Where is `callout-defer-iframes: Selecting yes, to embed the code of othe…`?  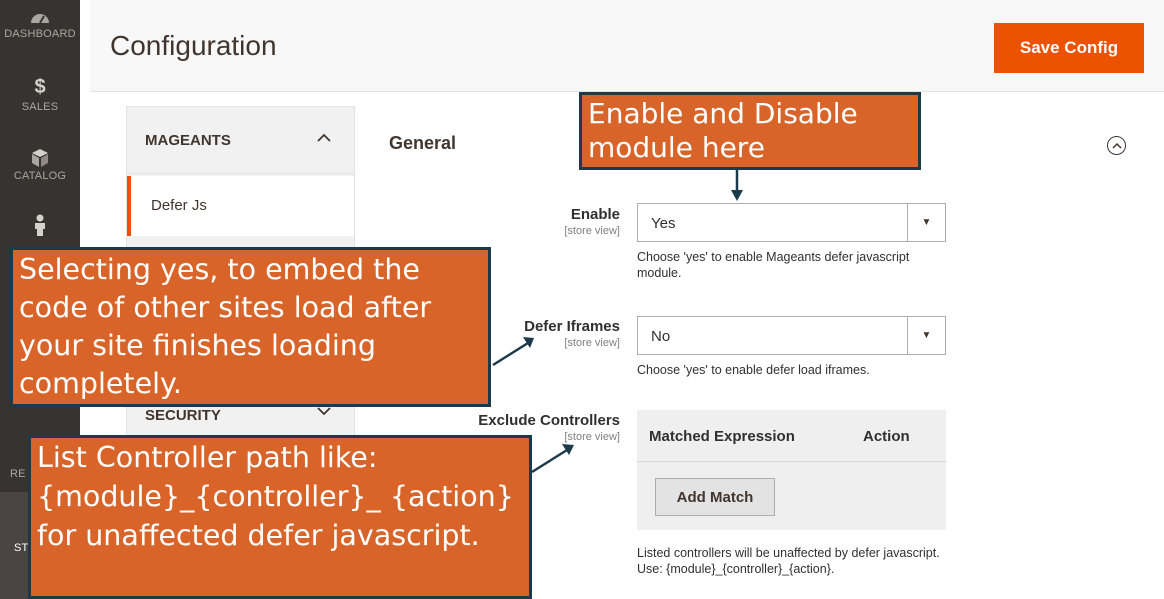
callout-defer-iframes: Selecting yes, to embed the code of othe… is located at coordinates (250, 327).